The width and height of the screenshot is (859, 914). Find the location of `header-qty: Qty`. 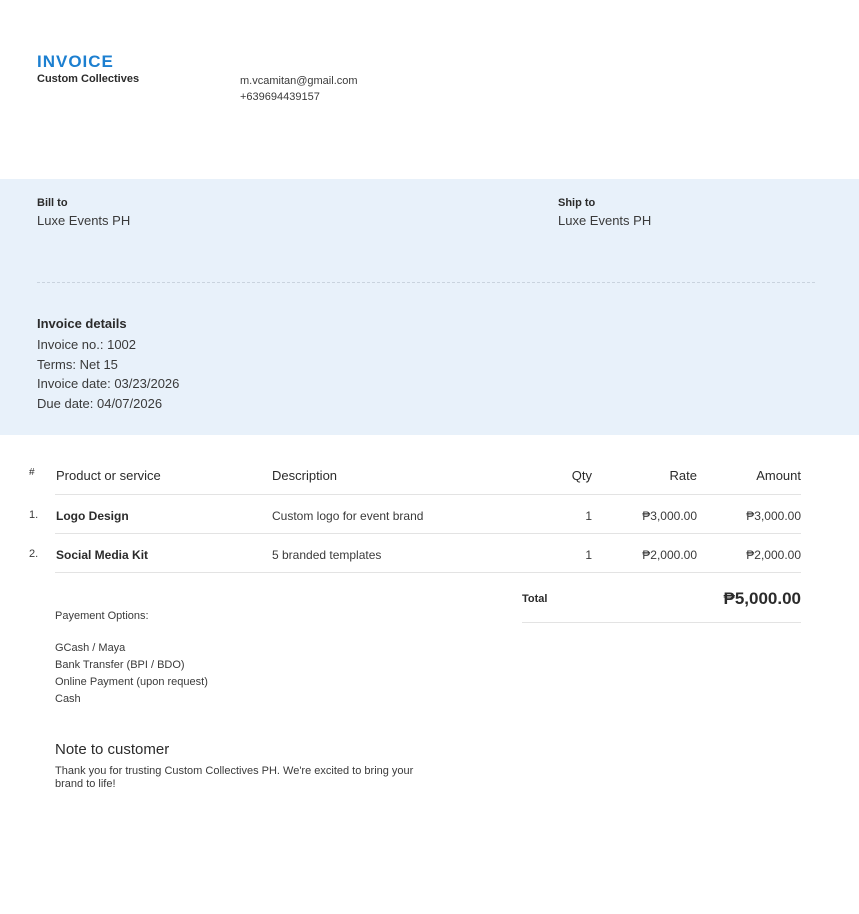

header-qty: Qty is located at coordinates (581, 475).